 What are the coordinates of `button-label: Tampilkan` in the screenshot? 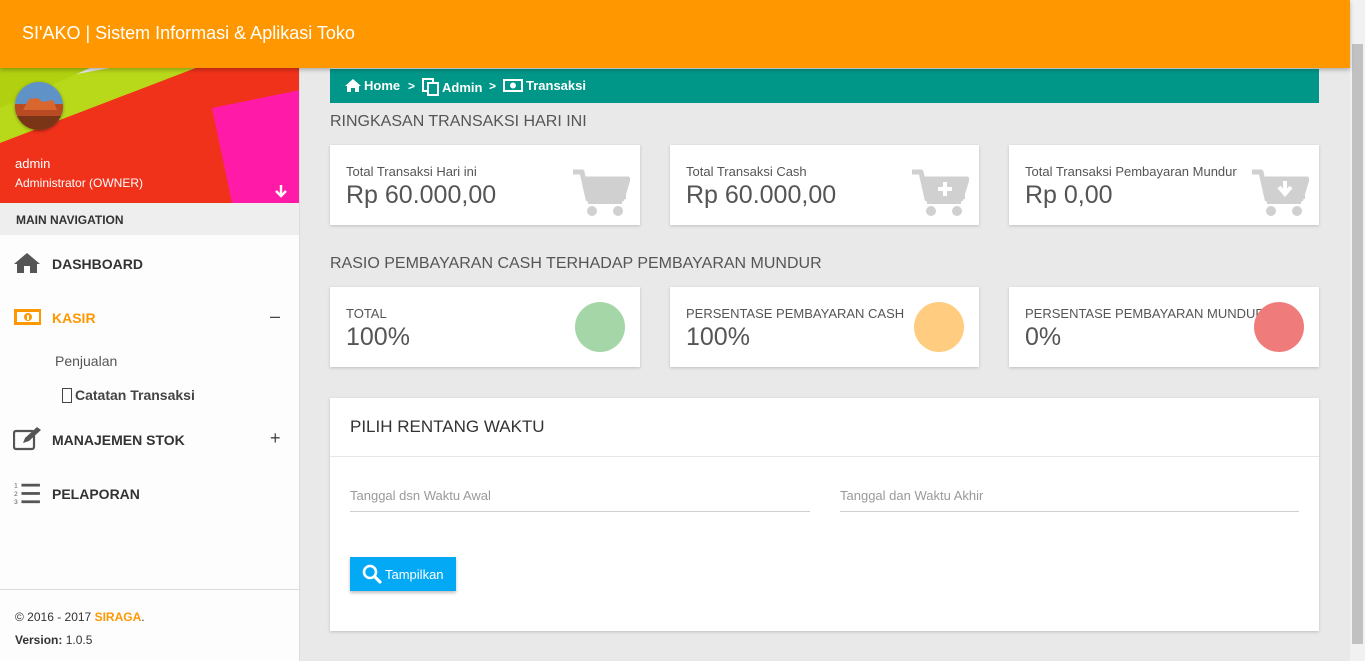 It's located at (414, 574).